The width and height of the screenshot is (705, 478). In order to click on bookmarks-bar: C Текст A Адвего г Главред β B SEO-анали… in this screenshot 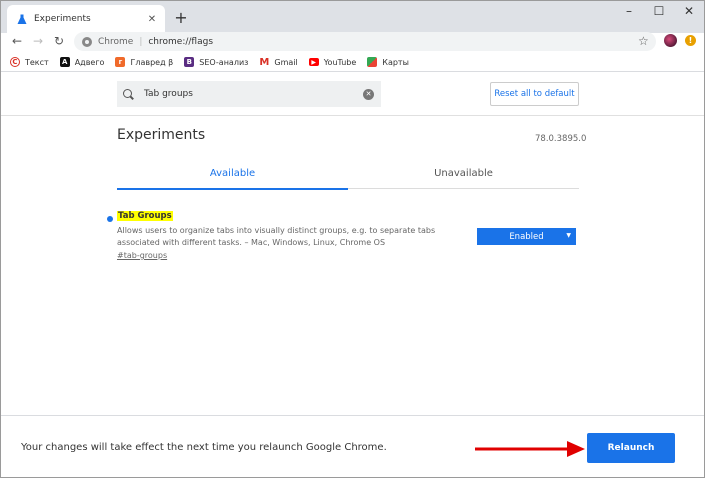, I will do `click(352, 62)`.